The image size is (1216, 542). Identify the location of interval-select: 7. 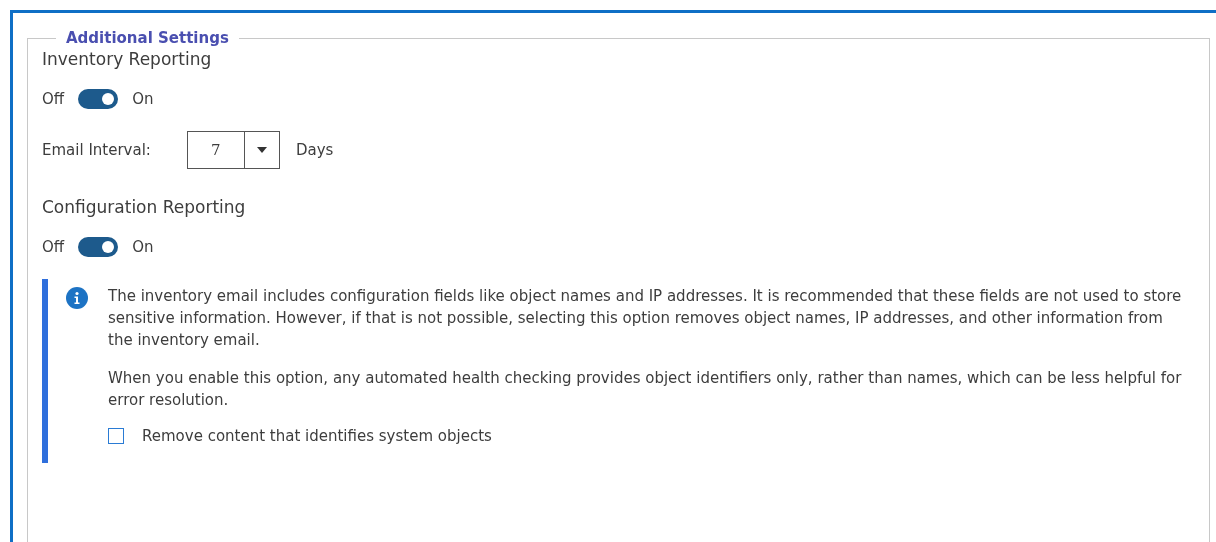
(233, 150).